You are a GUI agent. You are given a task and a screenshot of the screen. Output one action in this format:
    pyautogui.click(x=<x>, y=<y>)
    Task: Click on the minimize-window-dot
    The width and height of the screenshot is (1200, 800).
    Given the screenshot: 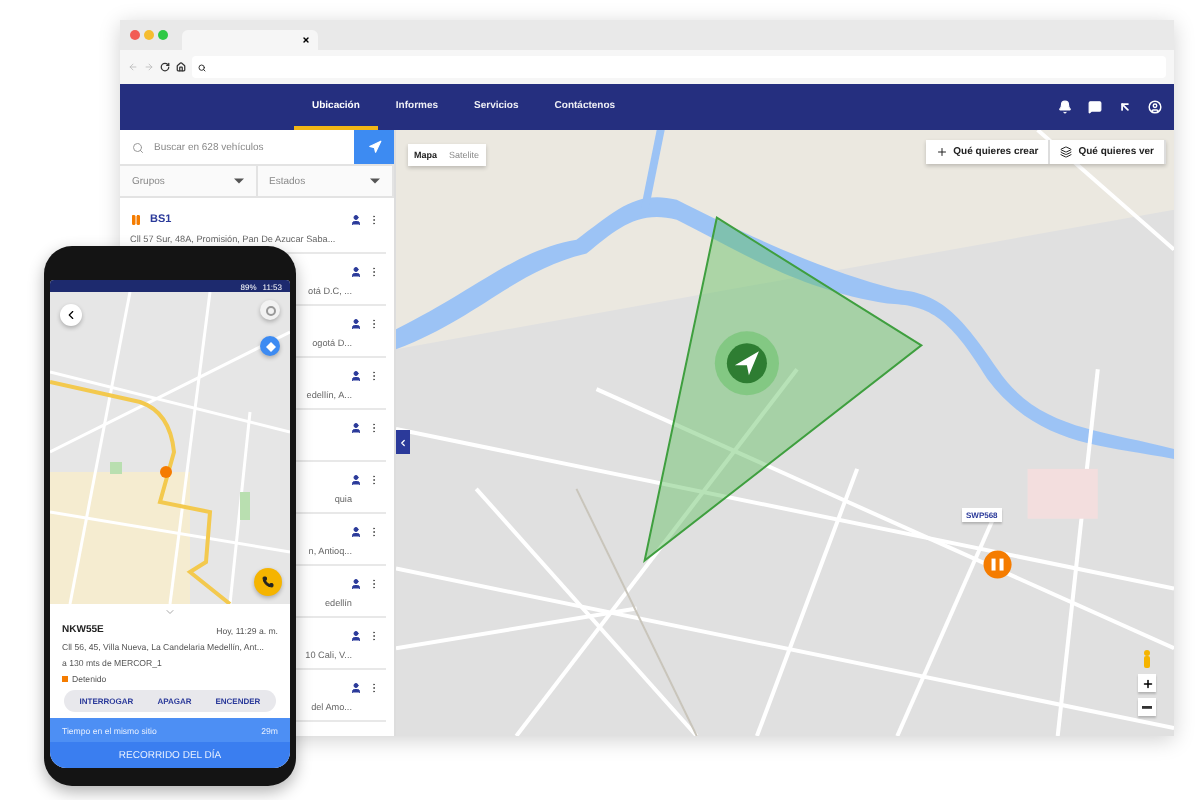 What is the action you would take?
    pyautogui.click(x=149, y=35)
    